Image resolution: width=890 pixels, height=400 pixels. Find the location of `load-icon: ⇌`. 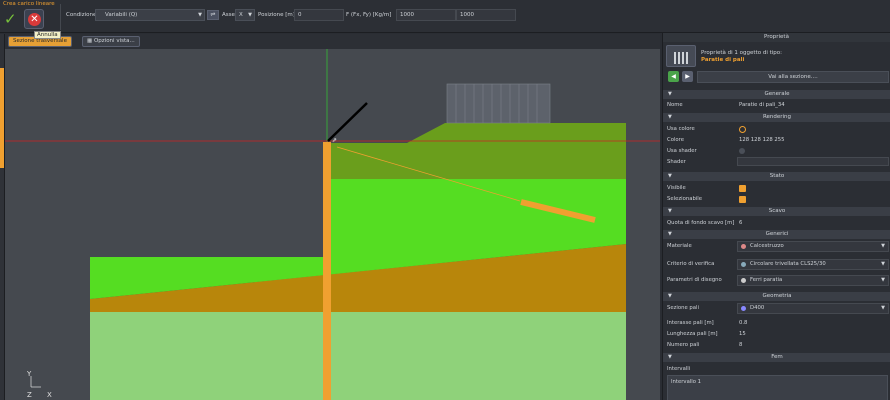

load-icon: ⇌ is located at coordinates (213, 15).